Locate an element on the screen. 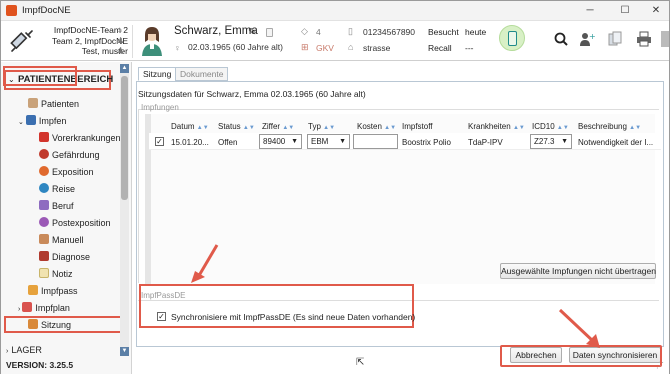  close-button: ✕ is located at coordinates (655, 11).